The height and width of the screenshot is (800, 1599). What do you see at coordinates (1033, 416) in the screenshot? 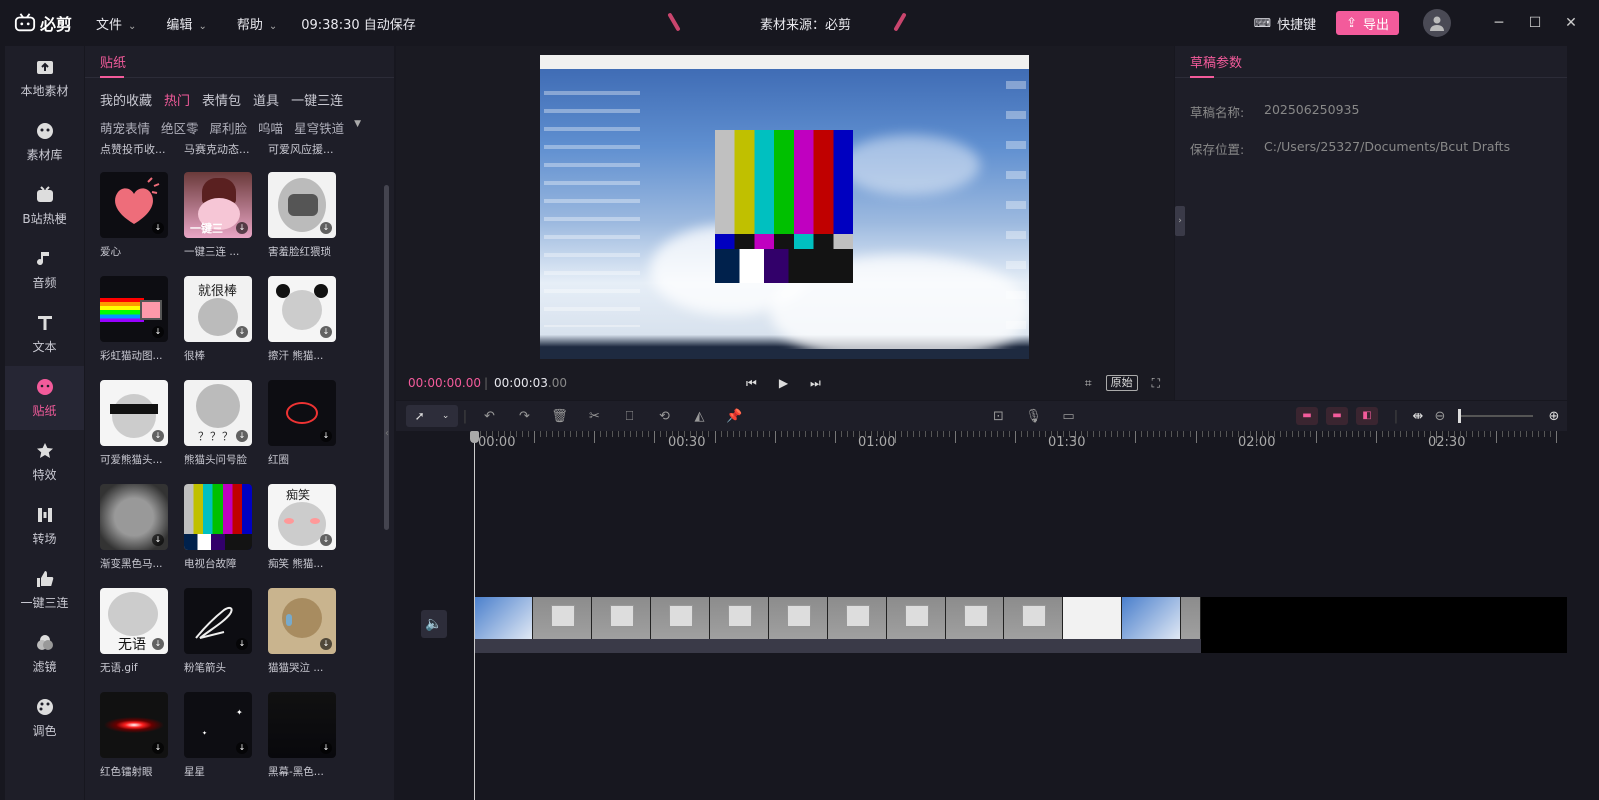
I see `microphone-icon: 🎙` at bounding box center [1033, 416].